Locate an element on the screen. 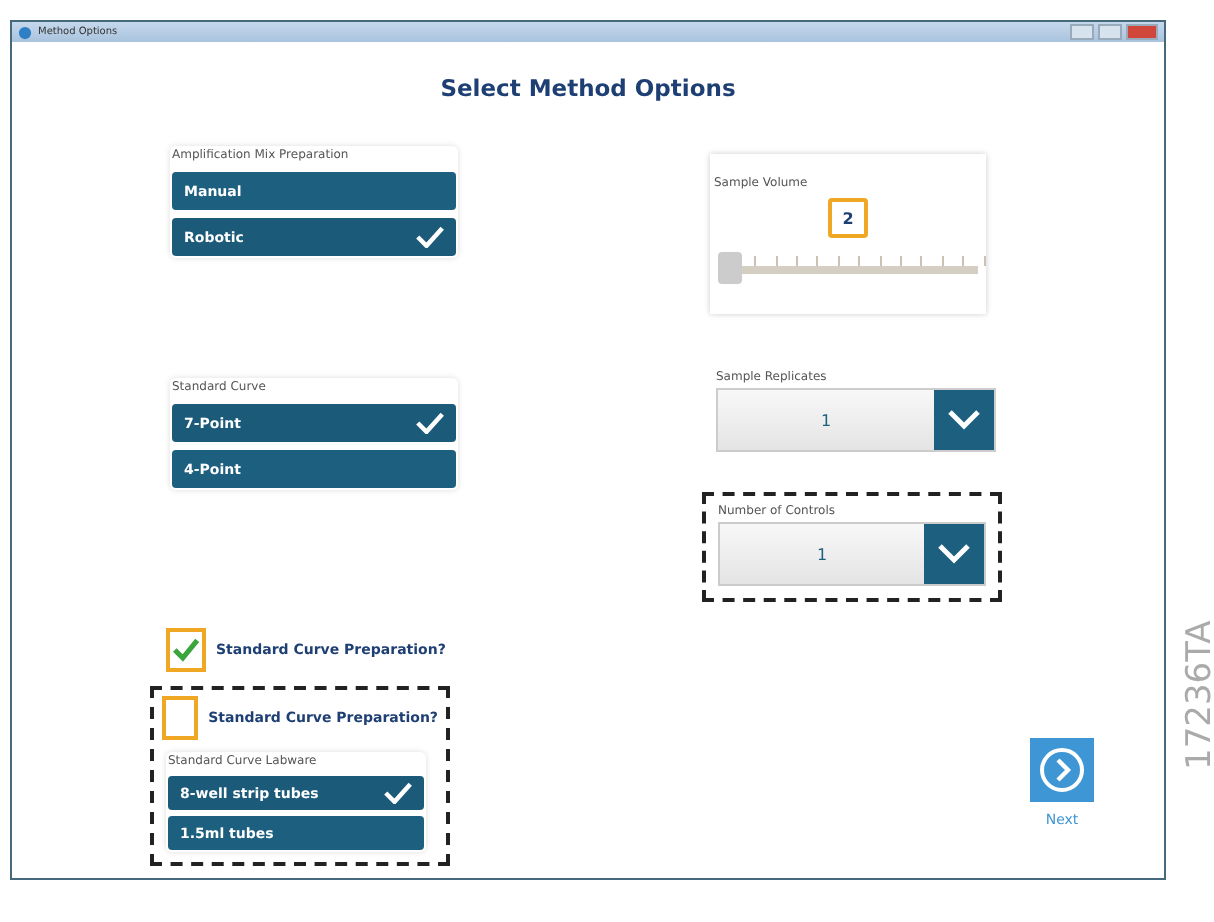 This screenshot has width=1214, height=922. value-box: 2 is located at coordinates (848, 218).